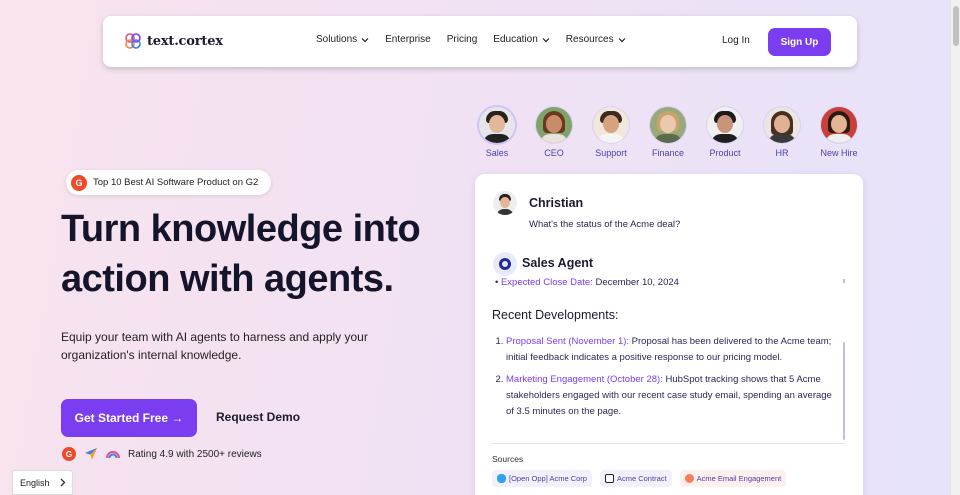 Image resolution: width=960 pixels, height=495 pixels. What do you see at coordinates (584, 379) in the screenshot?
I see `development-head: Marketing Engagement (October 28):` at bounding box center [584, 379].